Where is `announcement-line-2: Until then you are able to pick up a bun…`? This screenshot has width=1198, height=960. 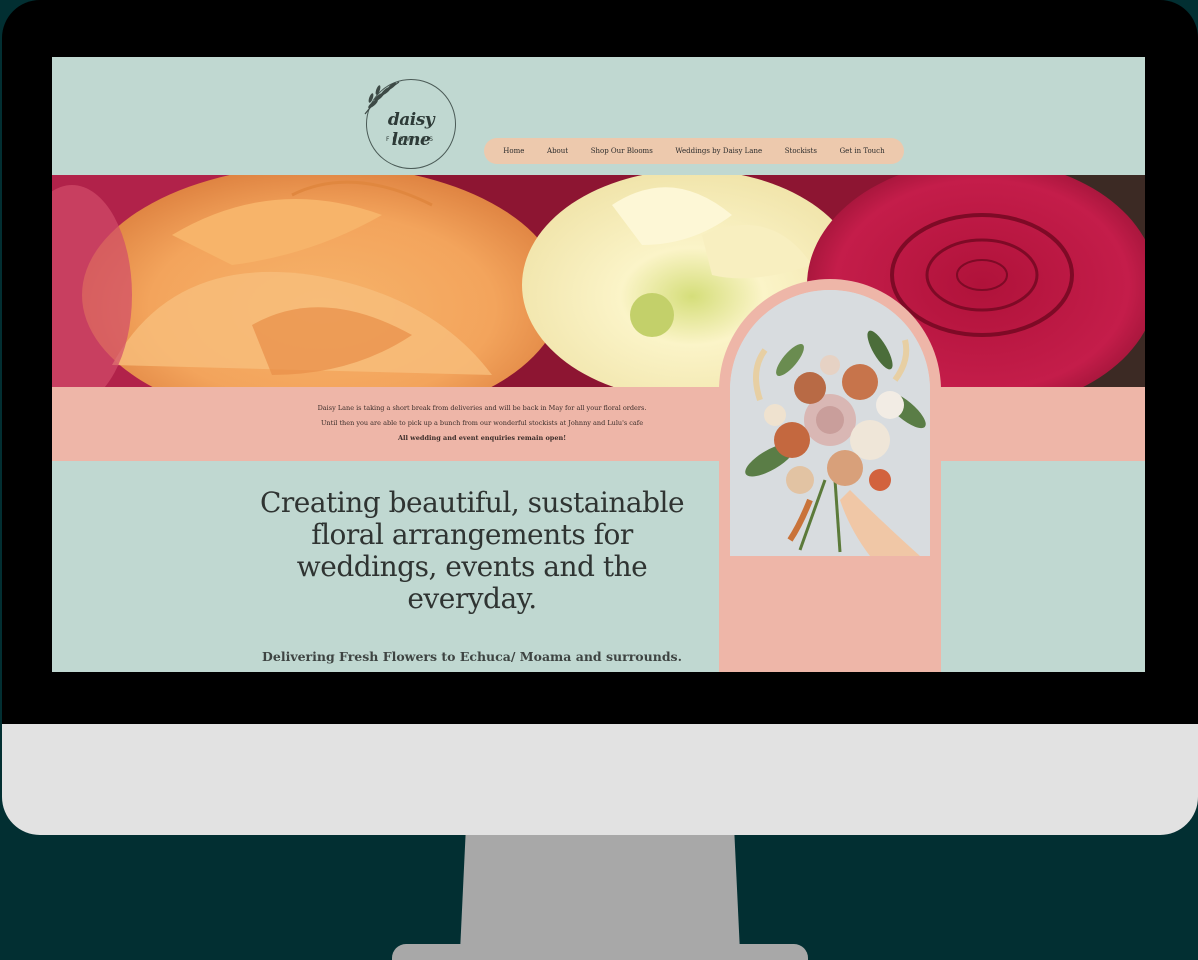
announcement-line-2: Until then you are able to pick up a bun… is located at coordinates (482, 423).